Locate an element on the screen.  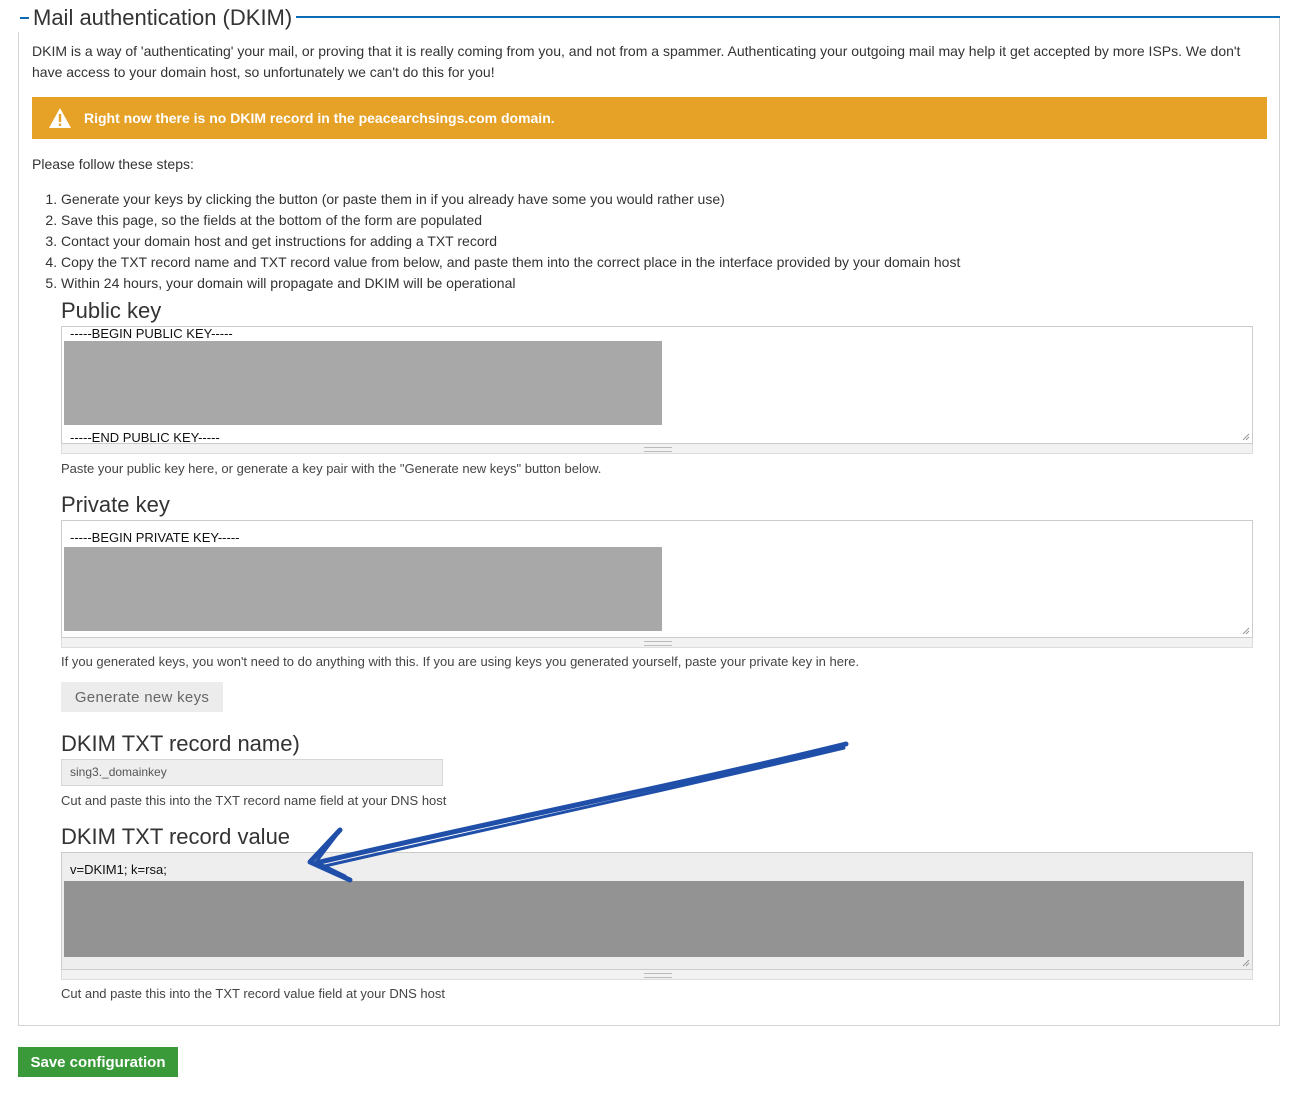
txt-value-line: v=DKIM1; k=rsa; is located at coordinates (118, 869).